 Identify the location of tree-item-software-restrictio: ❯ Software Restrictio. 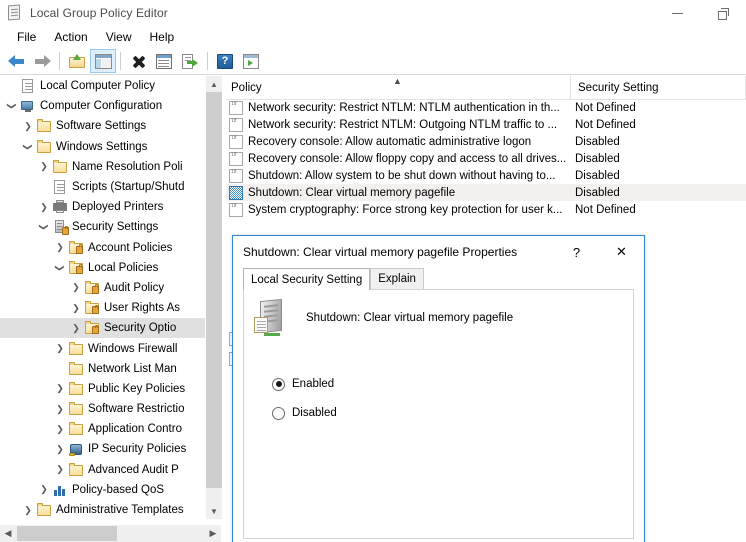
(102, 409).